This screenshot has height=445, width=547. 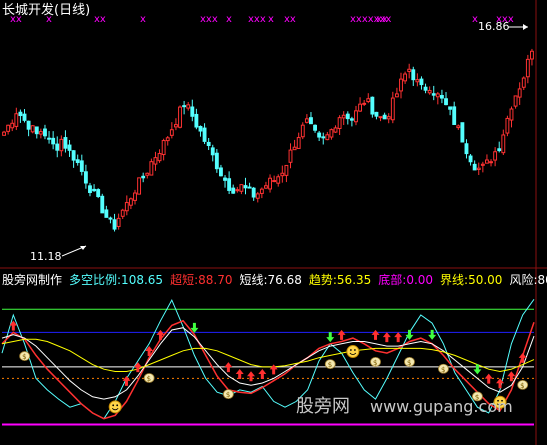 What do you see at coordinates (441, 406) in the screenshot?
I see `watermark-url: www.gupang.com` at bounding box center [441, 406].